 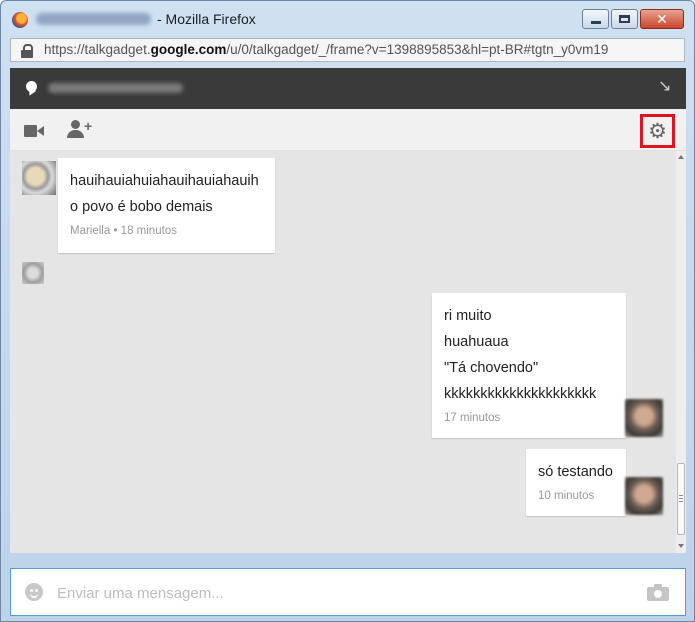 I want to click on video-call-icon, so click(x=34, y=131).